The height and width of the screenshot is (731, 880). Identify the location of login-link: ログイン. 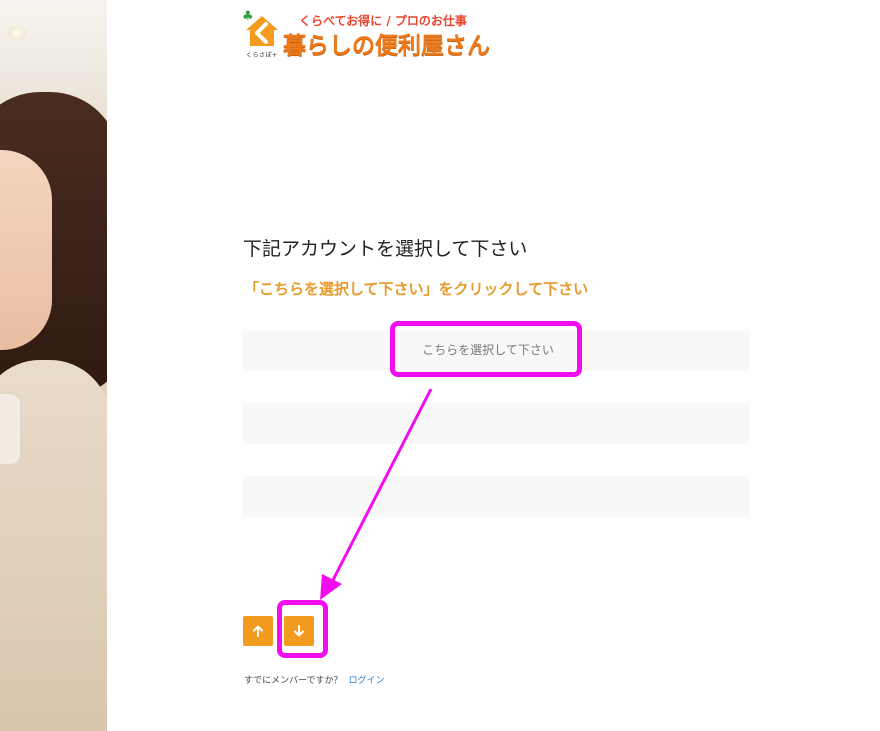
(366, 681).